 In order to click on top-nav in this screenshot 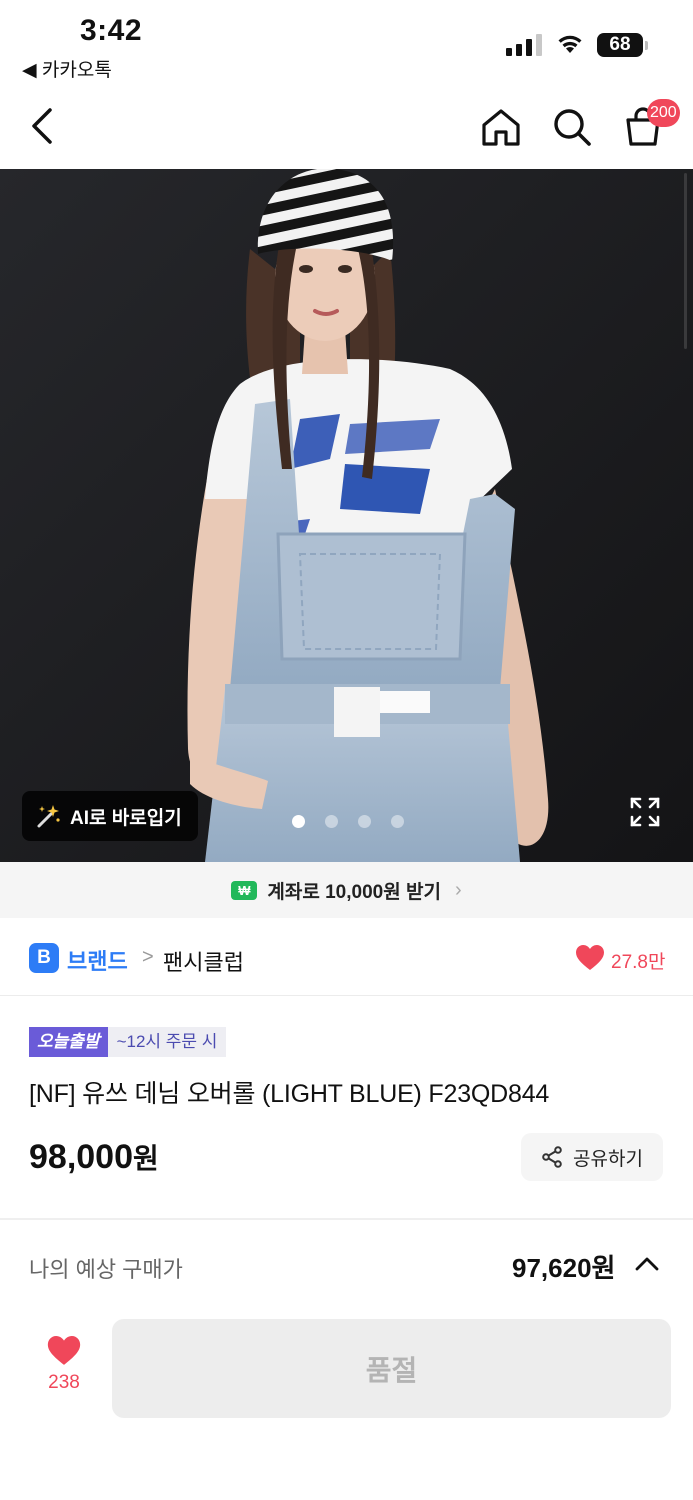, I will do `click(346, 126)`.